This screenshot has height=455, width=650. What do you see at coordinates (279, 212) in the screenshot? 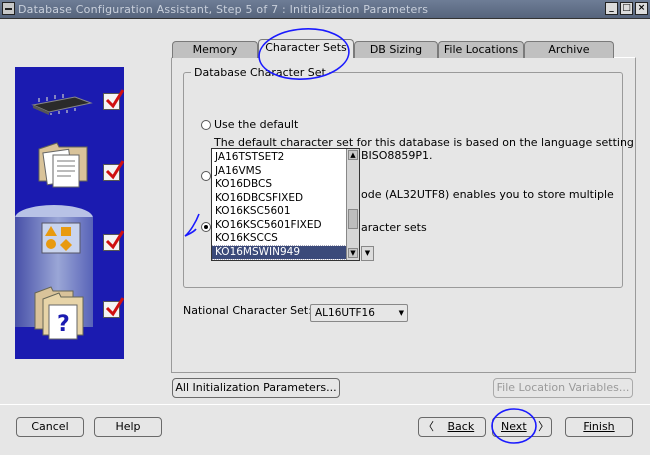
I see `list-item: KO16KSC5601` at bounding box center [279, 212].